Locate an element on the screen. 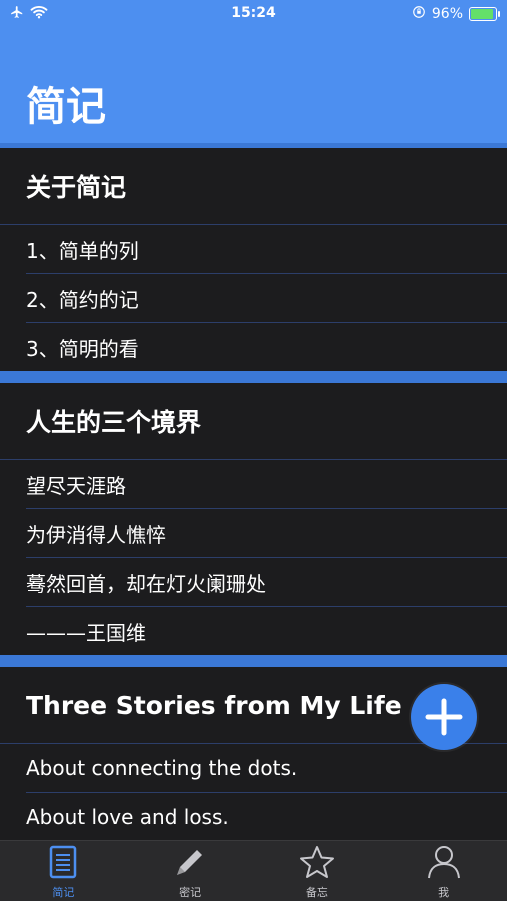 The height and width of the screenshot is (901, 507). list-item: 2、简约的记 is located at coordinates (266, 298).